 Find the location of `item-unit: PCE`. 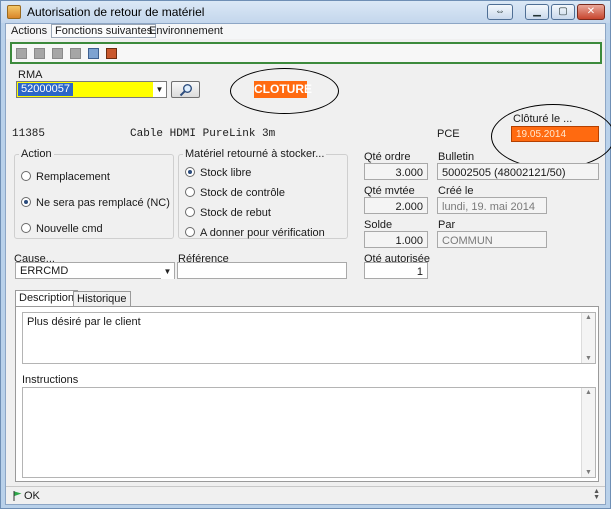

item-unit: PCE is located at coordinates (448, 134).